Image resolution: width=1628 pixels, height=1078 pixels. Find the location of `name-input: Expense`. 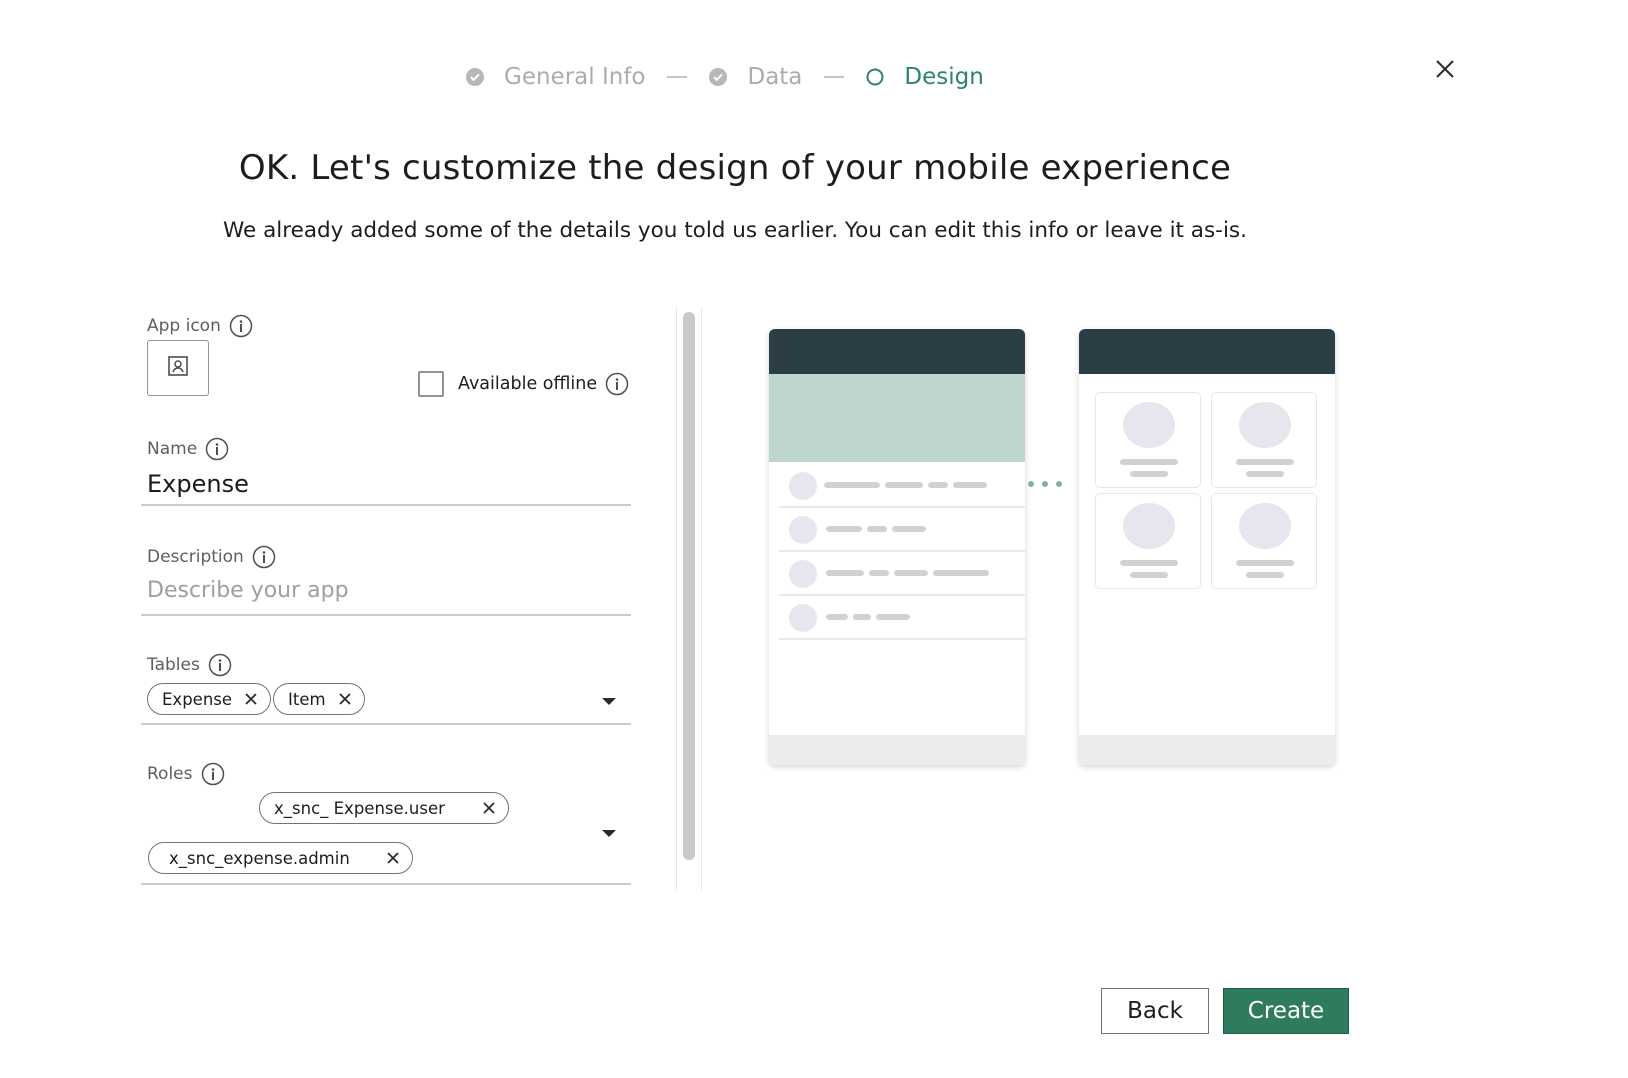

name-input: Expense is located at coordinates (198, 484).